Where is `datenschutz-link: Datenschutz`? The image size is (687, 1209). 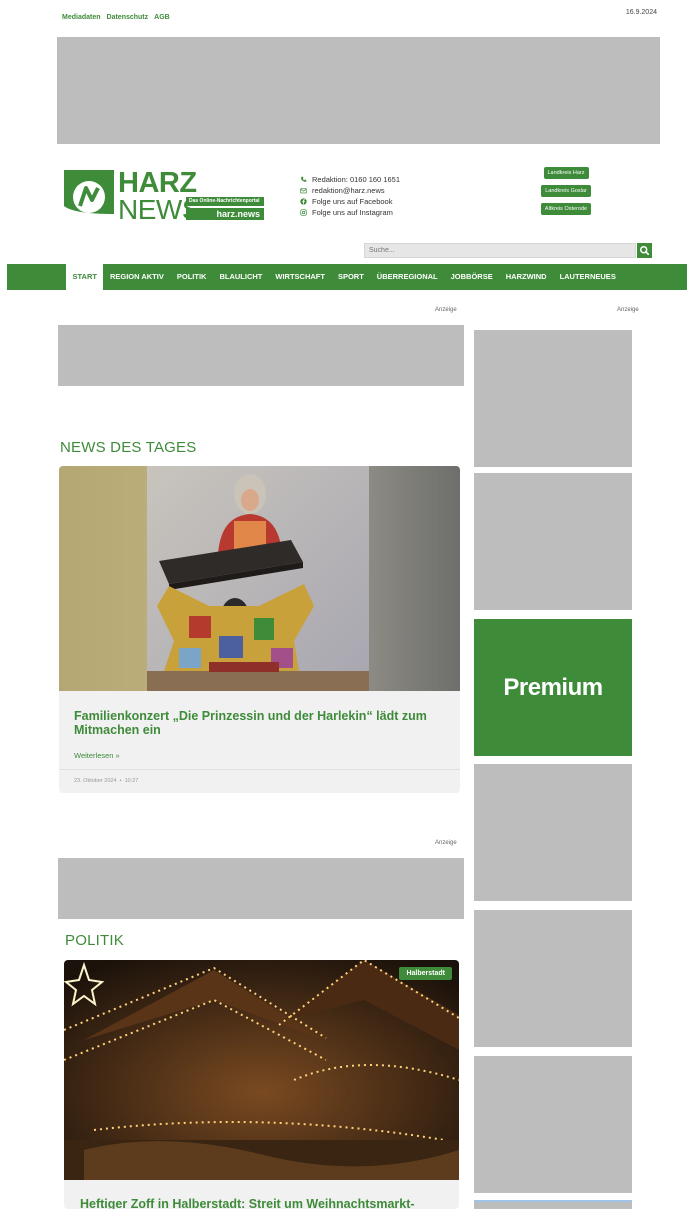
datenschutz-link: Datenschutz is located at coordinates (128, 17).